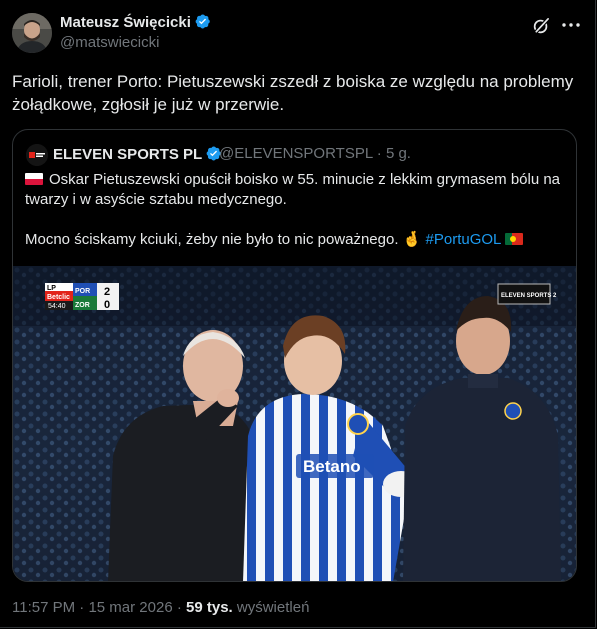  What do you see at coordinates (209, 607) in the screenshot?
I see `views-count: 59 tys.` at bounding box center [209, 607].